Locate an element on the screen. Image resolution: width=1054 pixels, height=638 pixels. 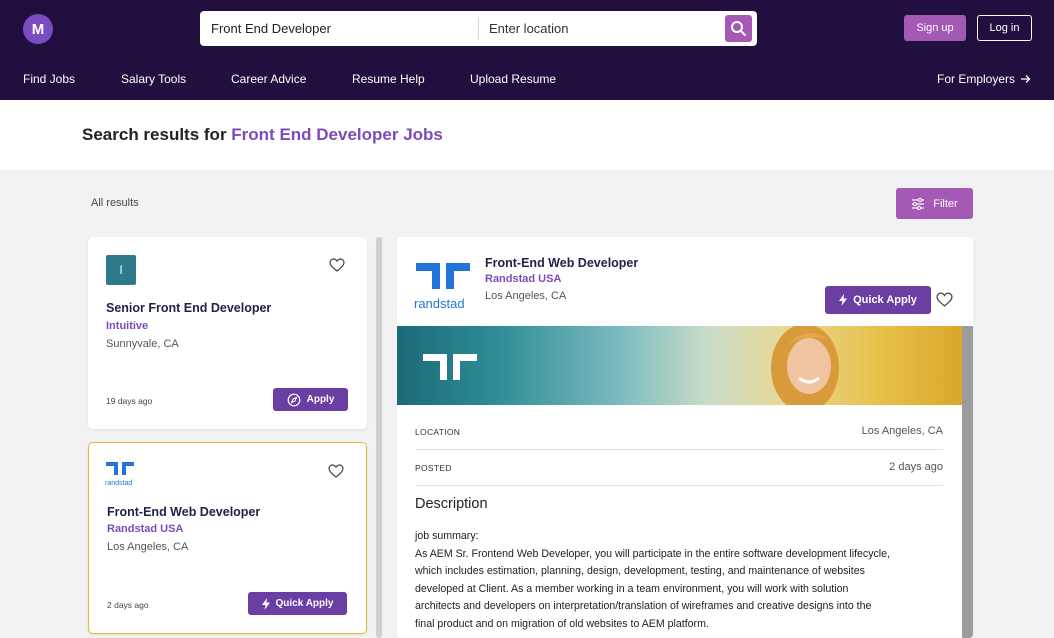
login-button: Log in is located at coordinates (1004, 28).